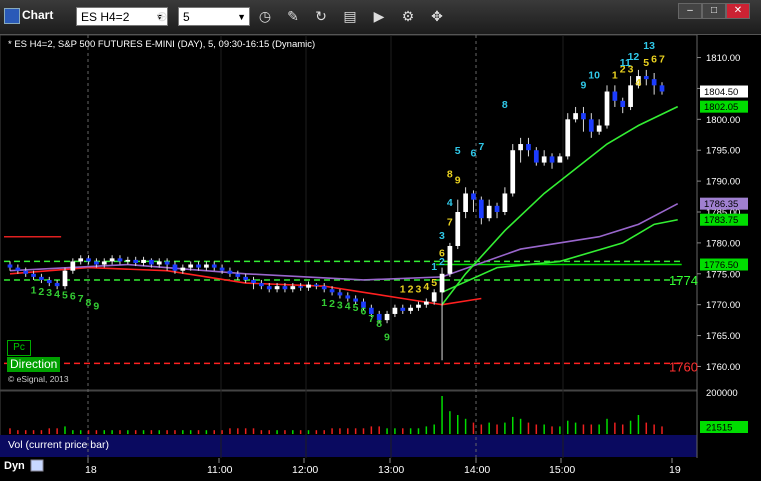  Describe the element at coordinates (723, 120) in the screenshot. I see `price-tick-label: 1800.00` at that location.